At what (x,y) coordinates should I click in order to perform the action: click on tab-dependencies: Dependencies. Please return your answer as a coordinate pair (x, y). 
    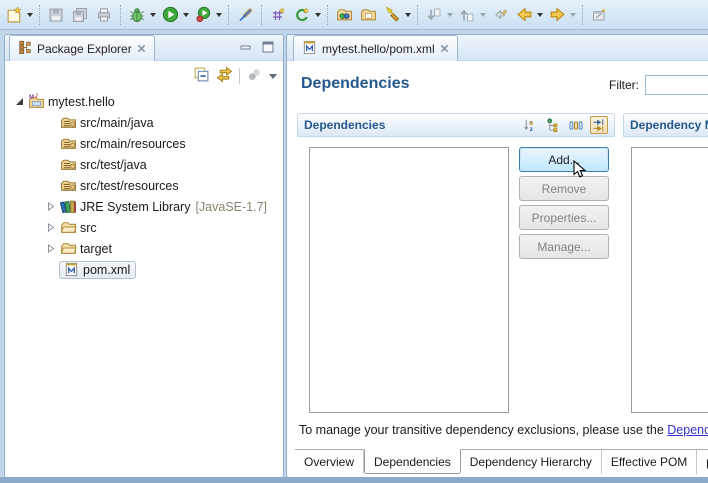
    Looking at the image, I should click on (412, 461).